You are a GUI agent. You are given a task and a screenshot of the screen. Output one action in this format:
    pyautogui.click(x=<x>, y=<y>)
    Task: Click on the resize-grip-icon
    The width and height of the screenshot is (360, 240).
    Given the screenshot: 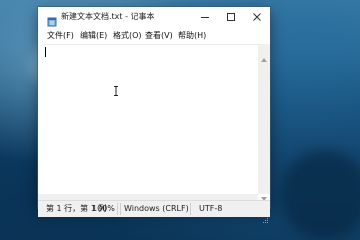 What is the action you would take?
    pyautogui.click(x=265, y=218)
    